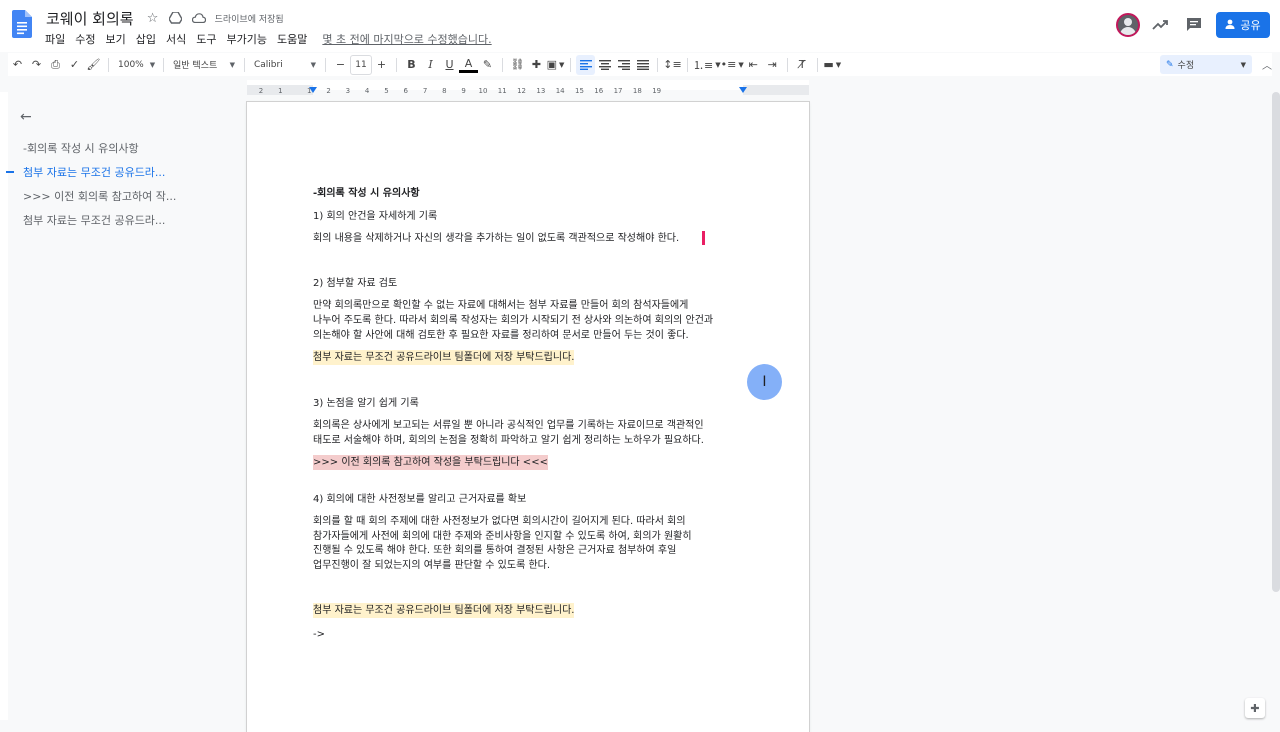  Describe the element at coordinates (732, 65) in the screenshot. I see `bulleted-list-icon: •≡ ▼` at that location.